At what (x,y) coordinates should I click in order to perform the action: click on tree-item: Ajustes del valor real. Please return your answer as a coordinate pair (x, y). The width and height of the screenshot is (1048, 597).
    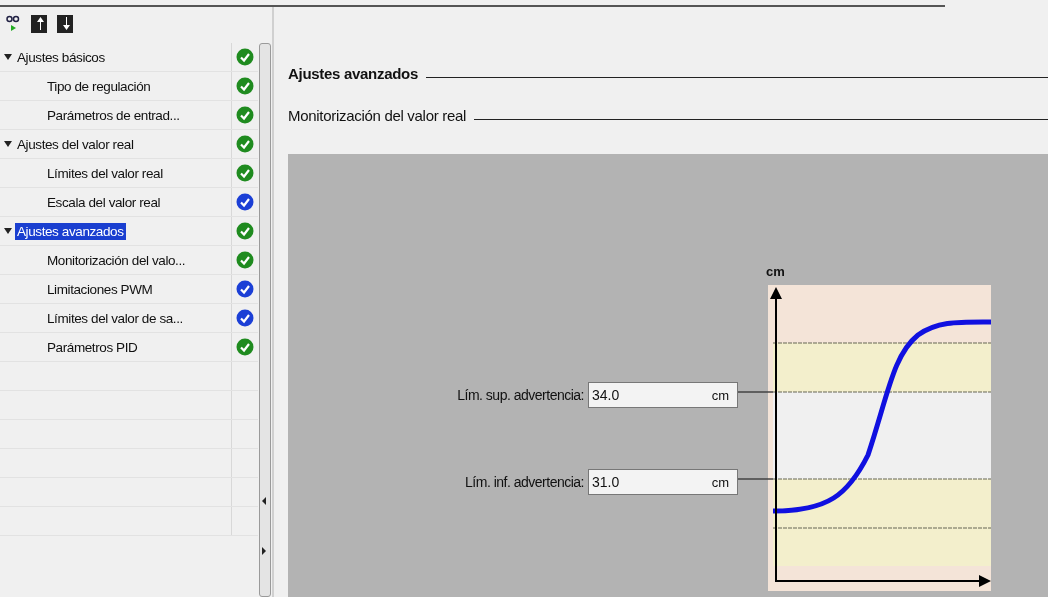
    Looking at the image, I should click on (75, 144).